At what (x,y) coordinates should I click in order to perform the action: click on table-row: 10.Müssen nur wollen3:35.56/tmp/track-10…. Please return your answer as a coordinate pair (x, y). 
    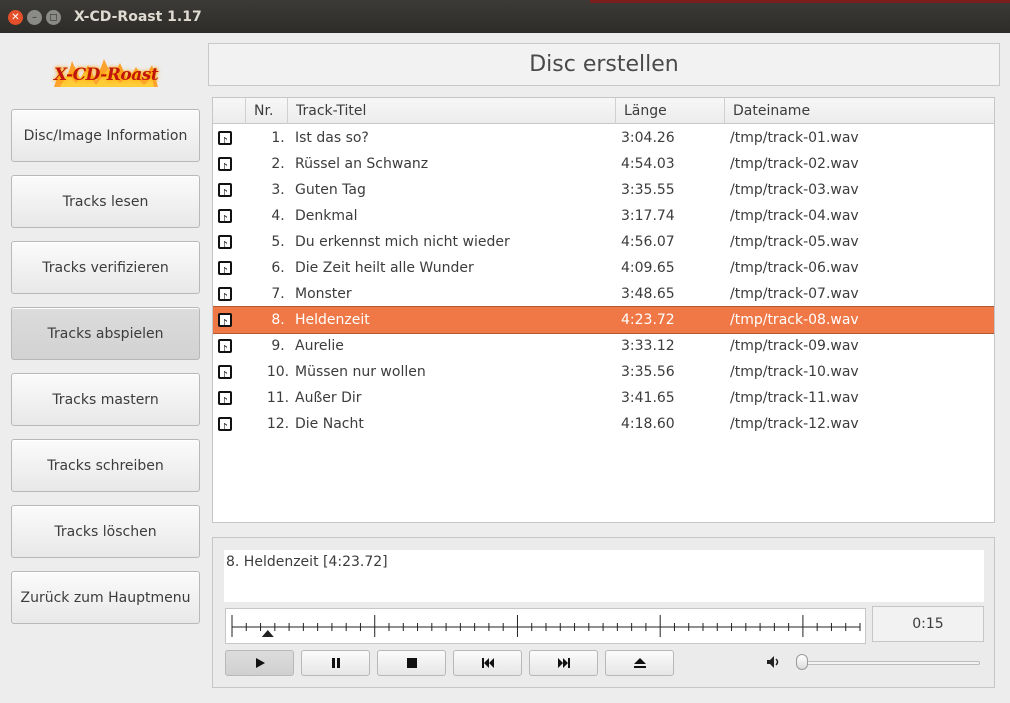
    Looking at the image, I should click on (603, 374).